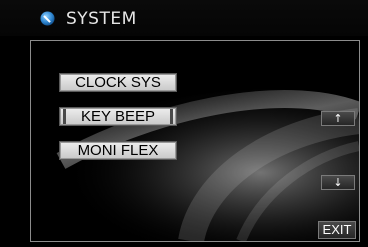 This screenshot has height=247, width=368. I want to click on right-edge, so click(171, 116).